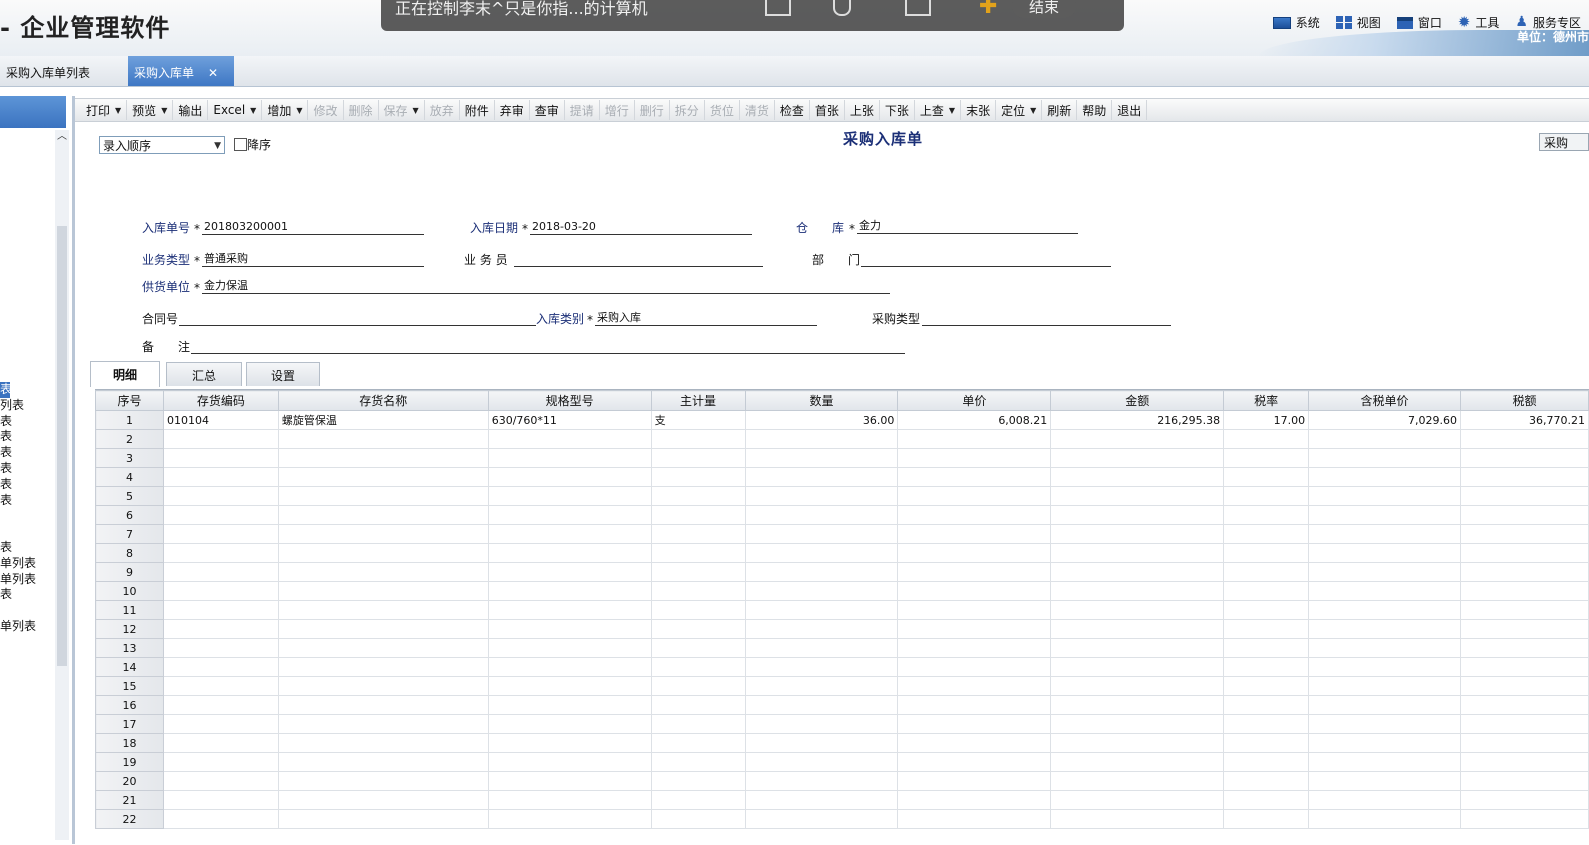  Describe the element at coordinates (1296, 22) in the screenshot. I see `menu-system: 系统` at that location.